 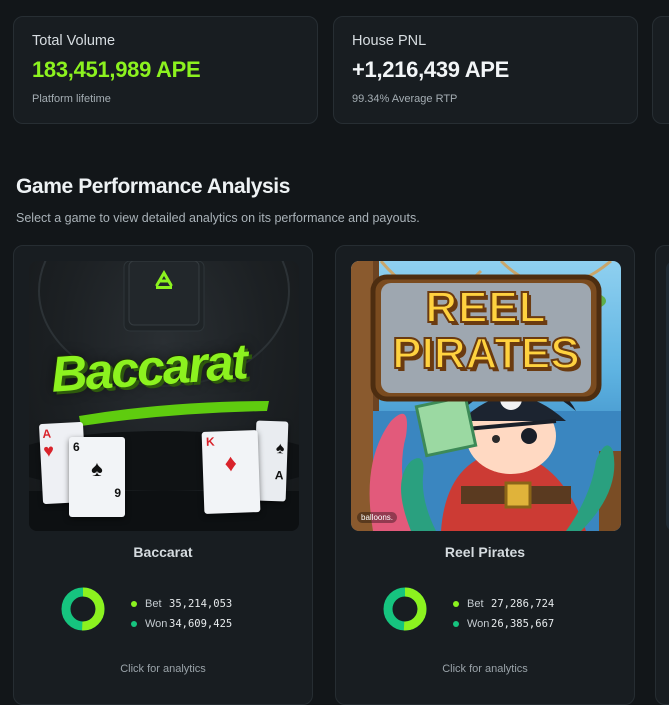 What do you see at coordinates (279, 475) in the screenshot?
I see `card-rank: A` at bounding box center [279, 475].